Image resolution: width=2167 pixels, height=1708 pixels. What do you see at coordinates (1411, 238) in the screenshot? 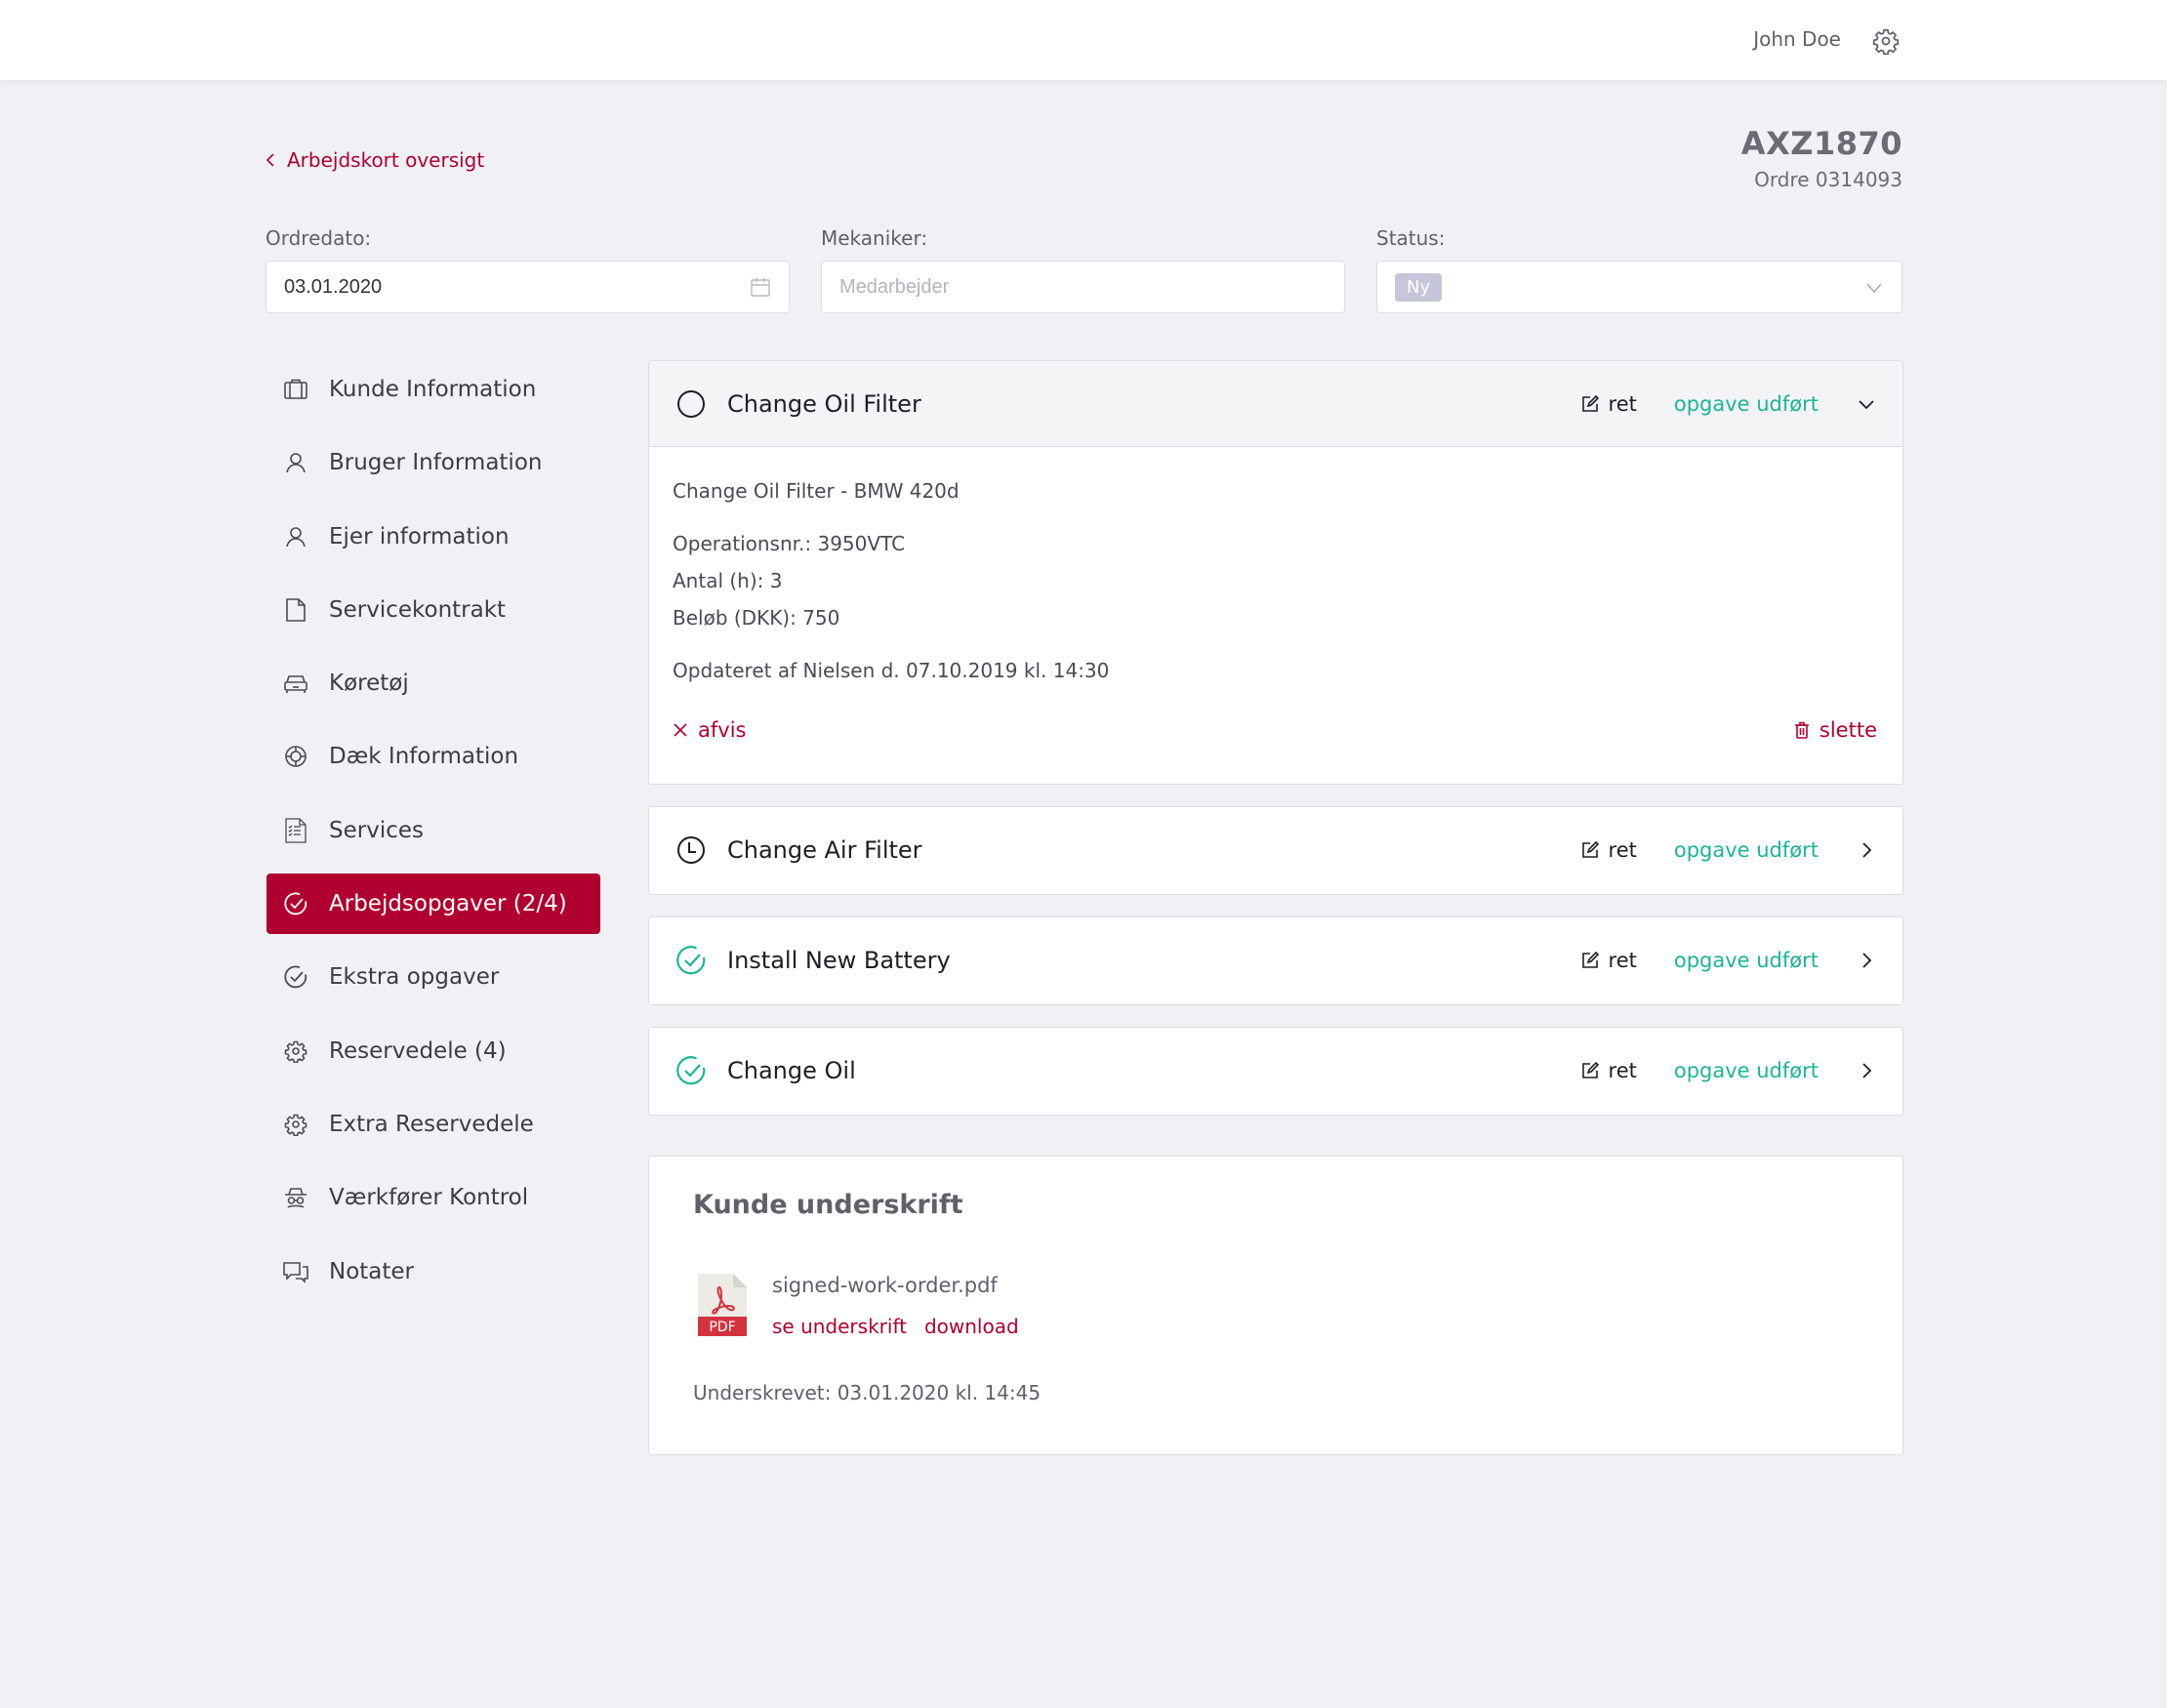
I see `status-label: Status:` at bounding box center [1411, 238].